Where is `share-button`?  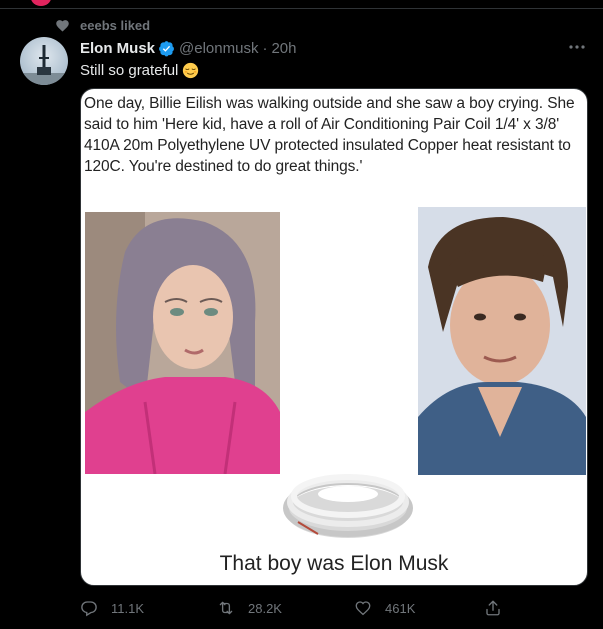 share-button is located at coordinates (493, 608).